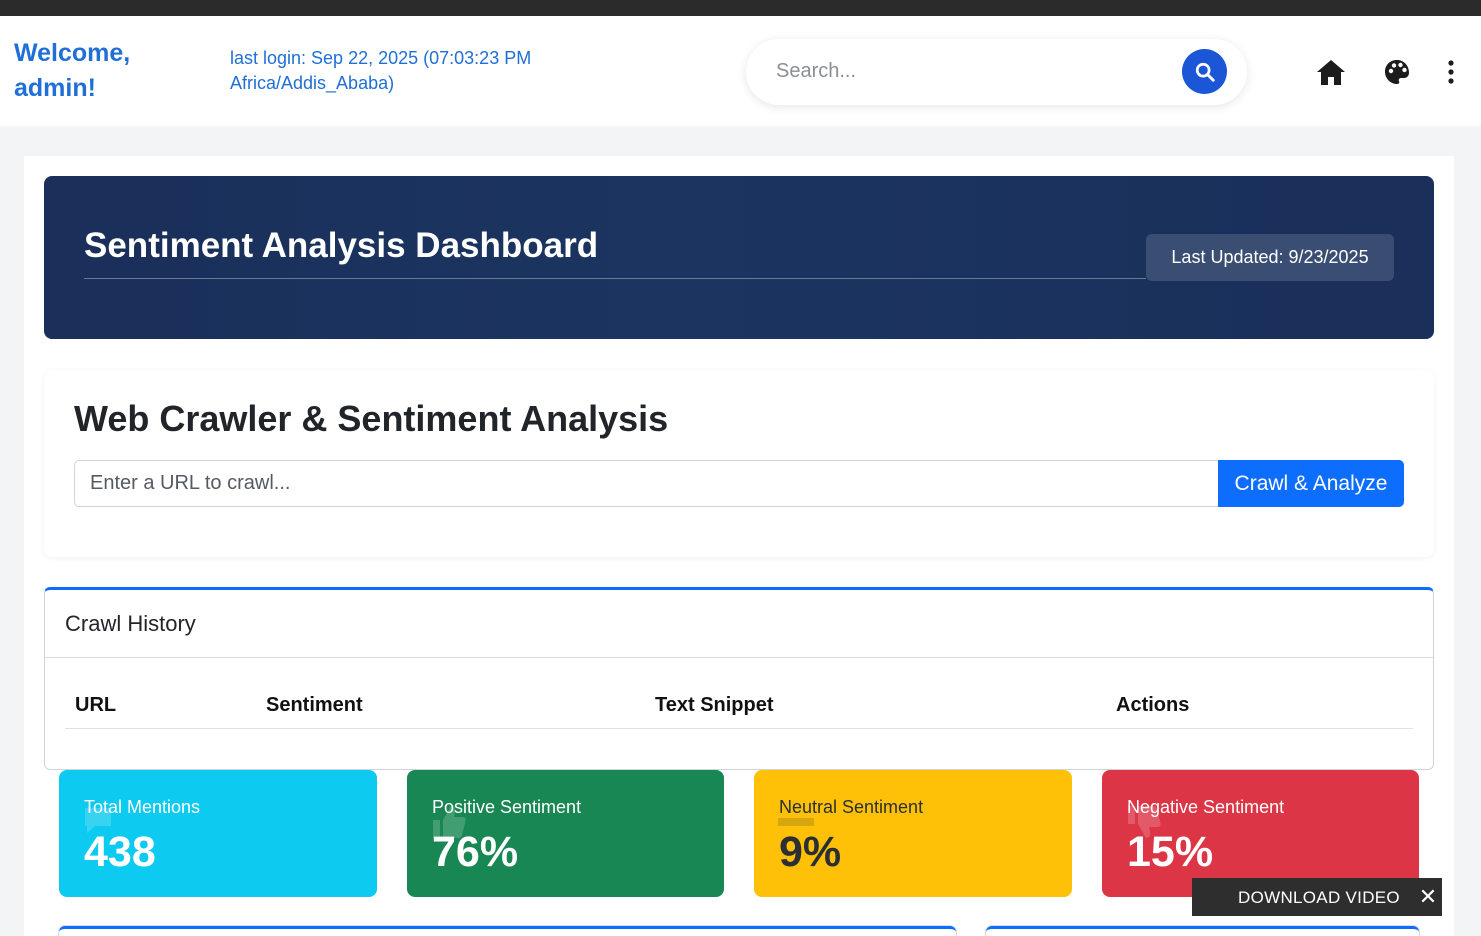 Image resolution: width=1481 pixels, height=936 pixels. Describe the element at coordinates (1202, 931) in the screenshot. I see `chart-card-right` at that location.